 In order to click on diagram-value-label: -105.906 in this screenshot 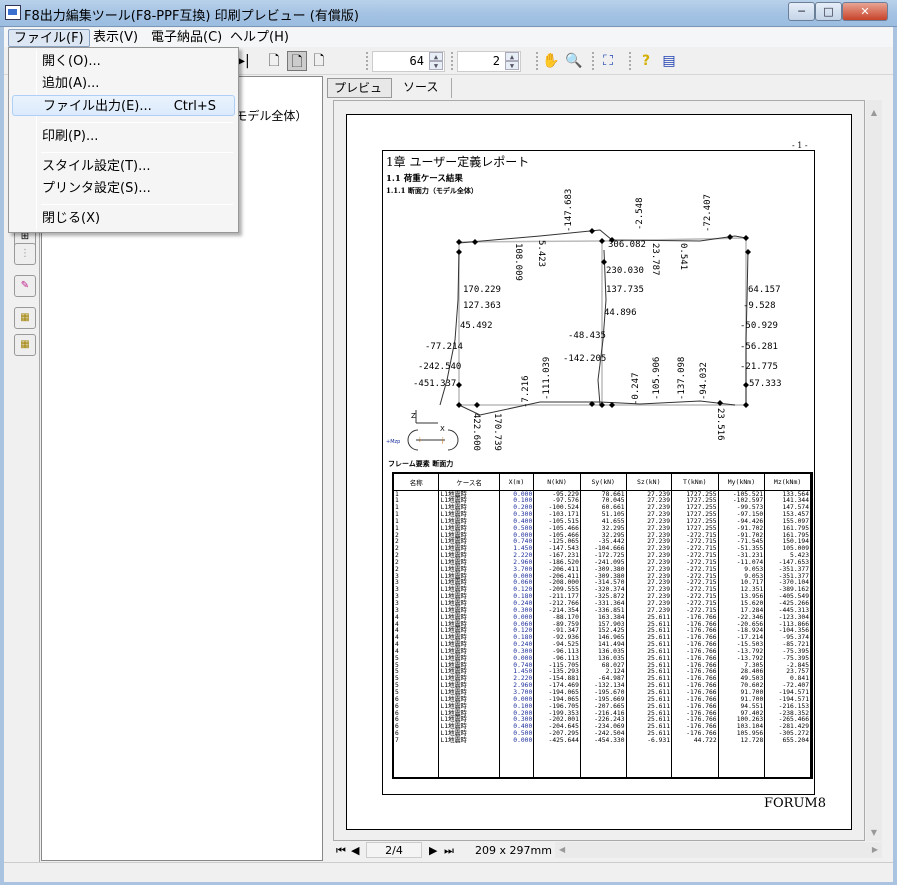, I will do `click(657, 378)`.